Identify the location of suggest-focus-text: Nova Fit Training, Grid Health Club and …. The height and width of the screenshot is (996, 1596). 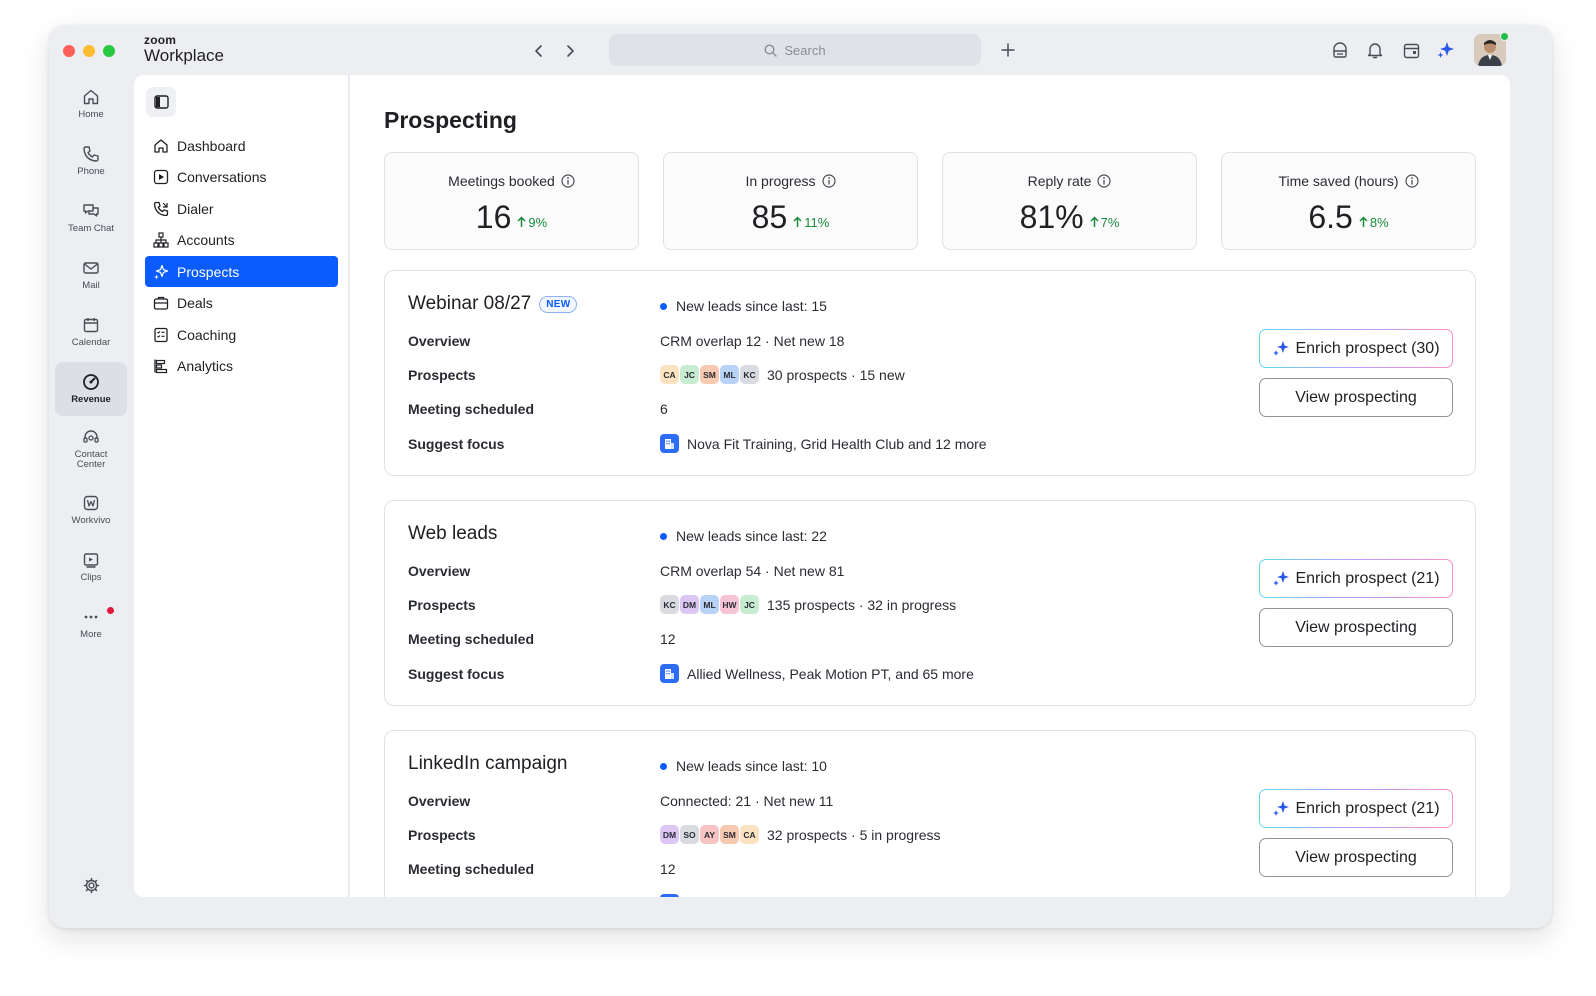
(837, 443).